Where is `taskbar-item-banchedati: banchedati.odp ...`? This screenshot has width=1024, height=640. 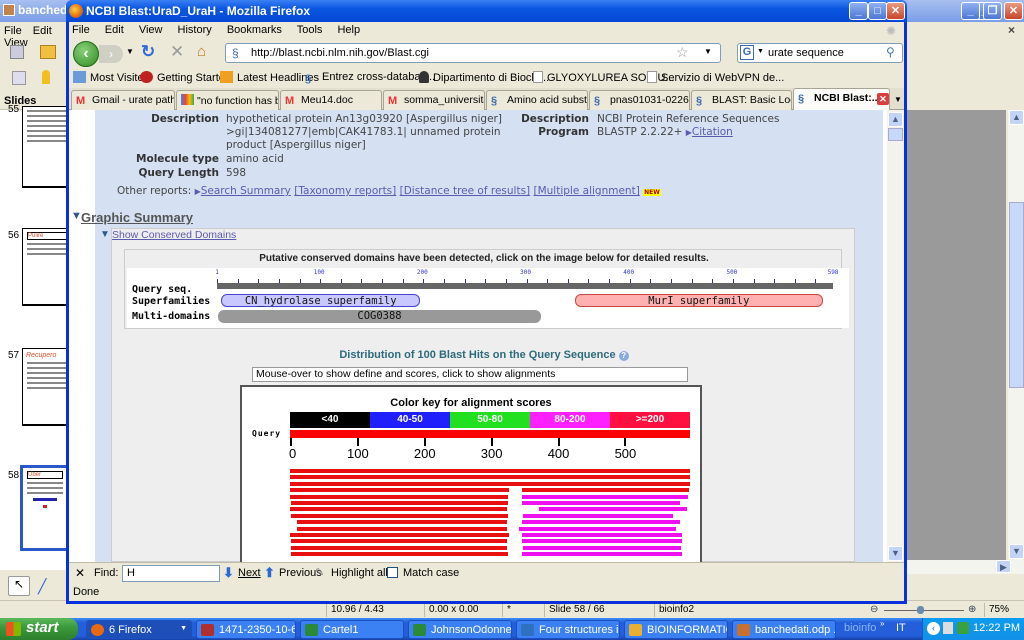 taskbar-item-banchedati: banchedati.odp ... is located at coordinates (784, 629).